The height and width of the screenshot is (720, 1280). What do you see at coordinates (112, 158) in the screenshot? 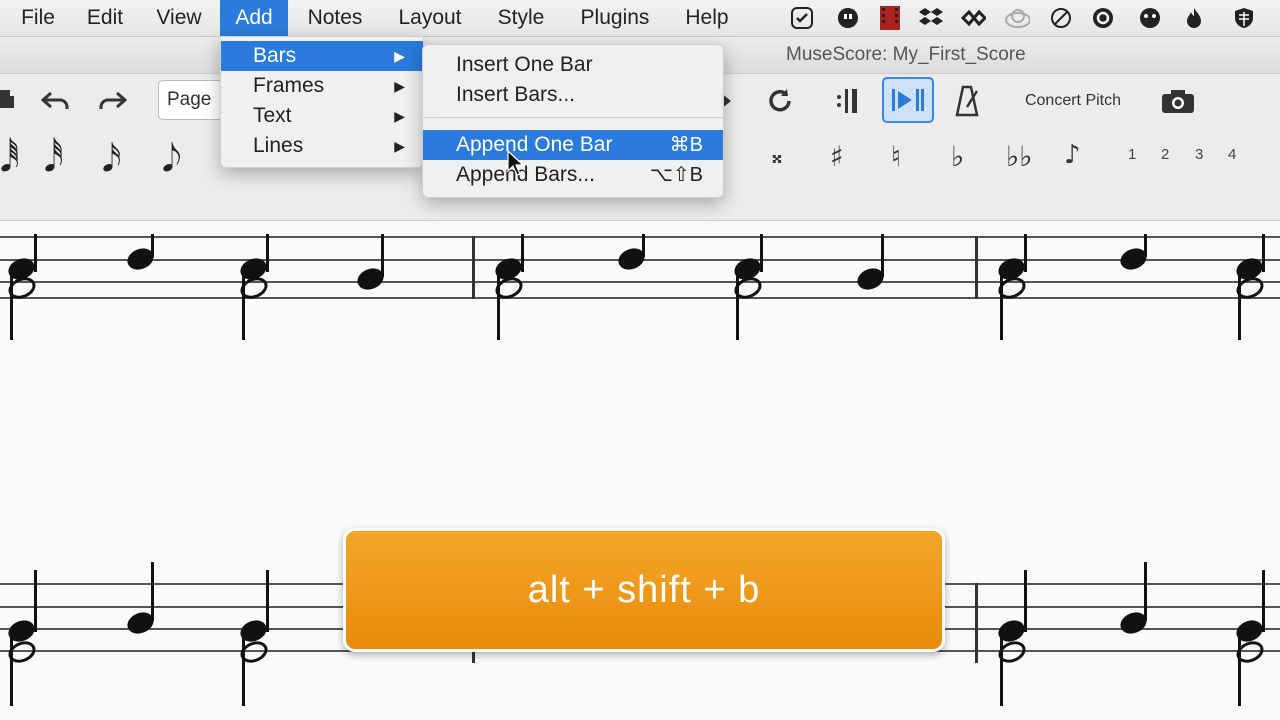
I see `16th-note-icon: 𝅘𝅥𝅯` at bounding box center [112, 158].